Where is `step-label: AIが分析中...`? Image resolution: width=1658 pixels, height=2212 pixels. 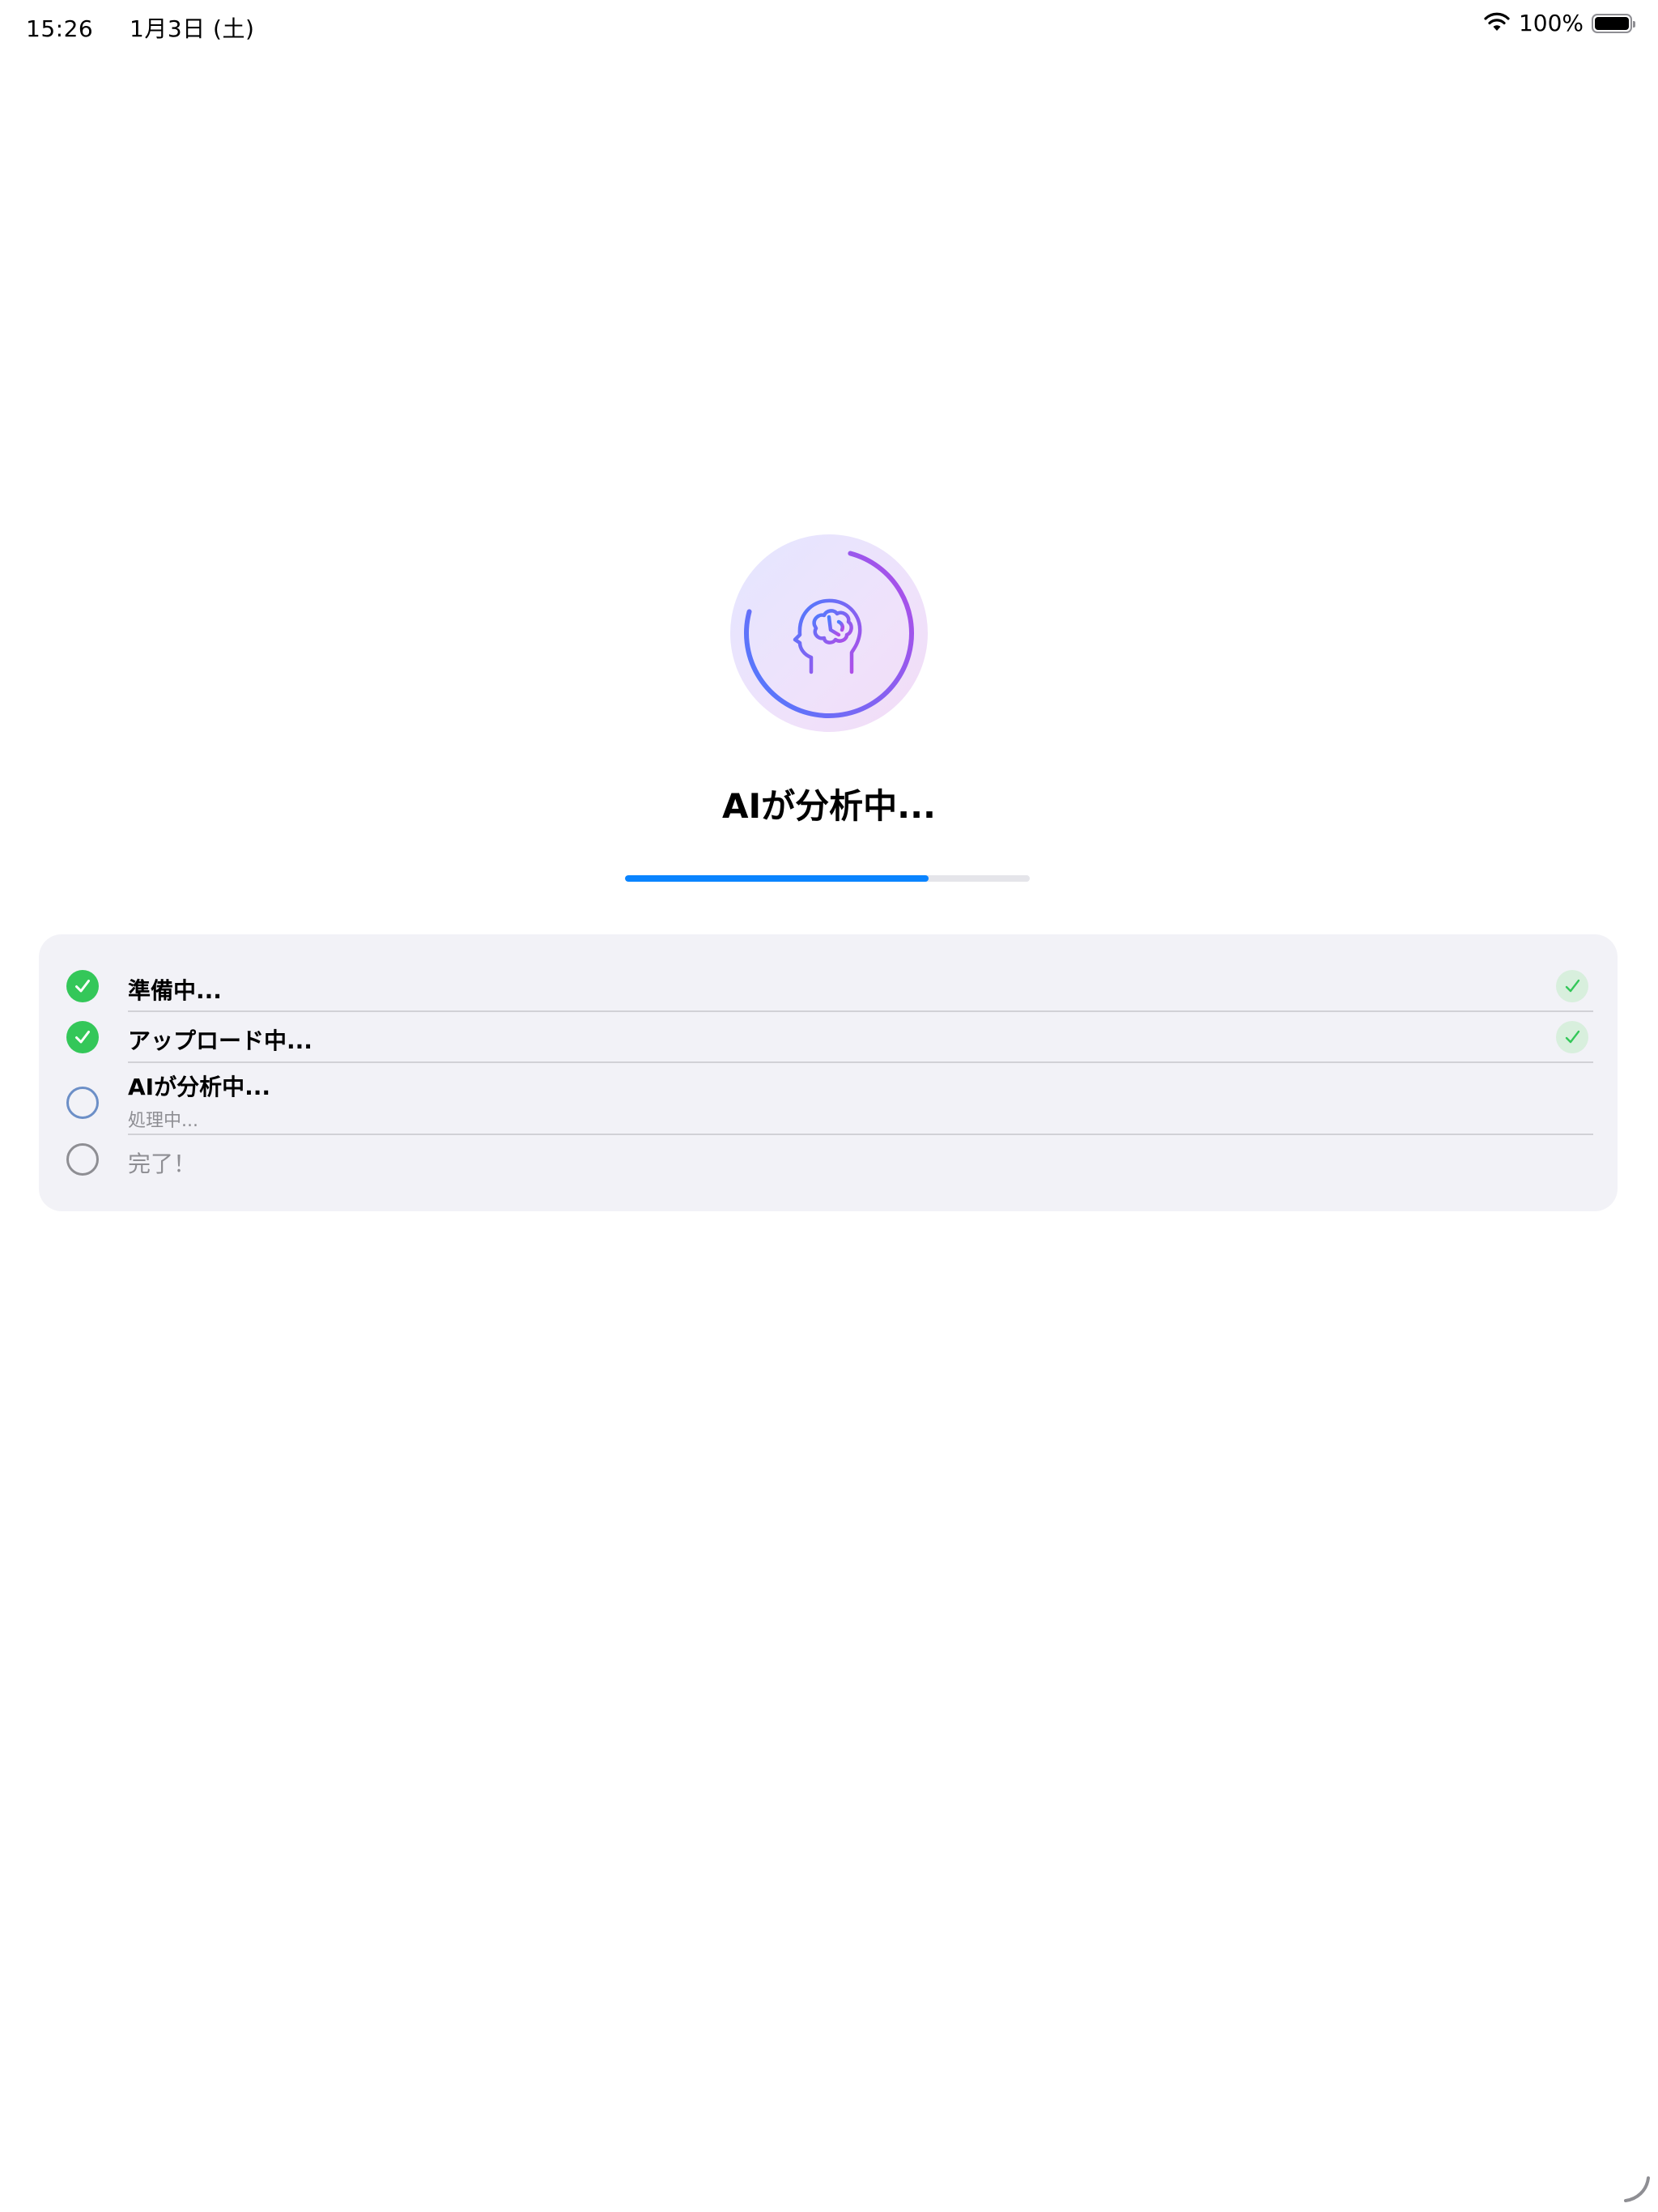 step-label: AIが分析中... is located at coordinates (199, 1087).